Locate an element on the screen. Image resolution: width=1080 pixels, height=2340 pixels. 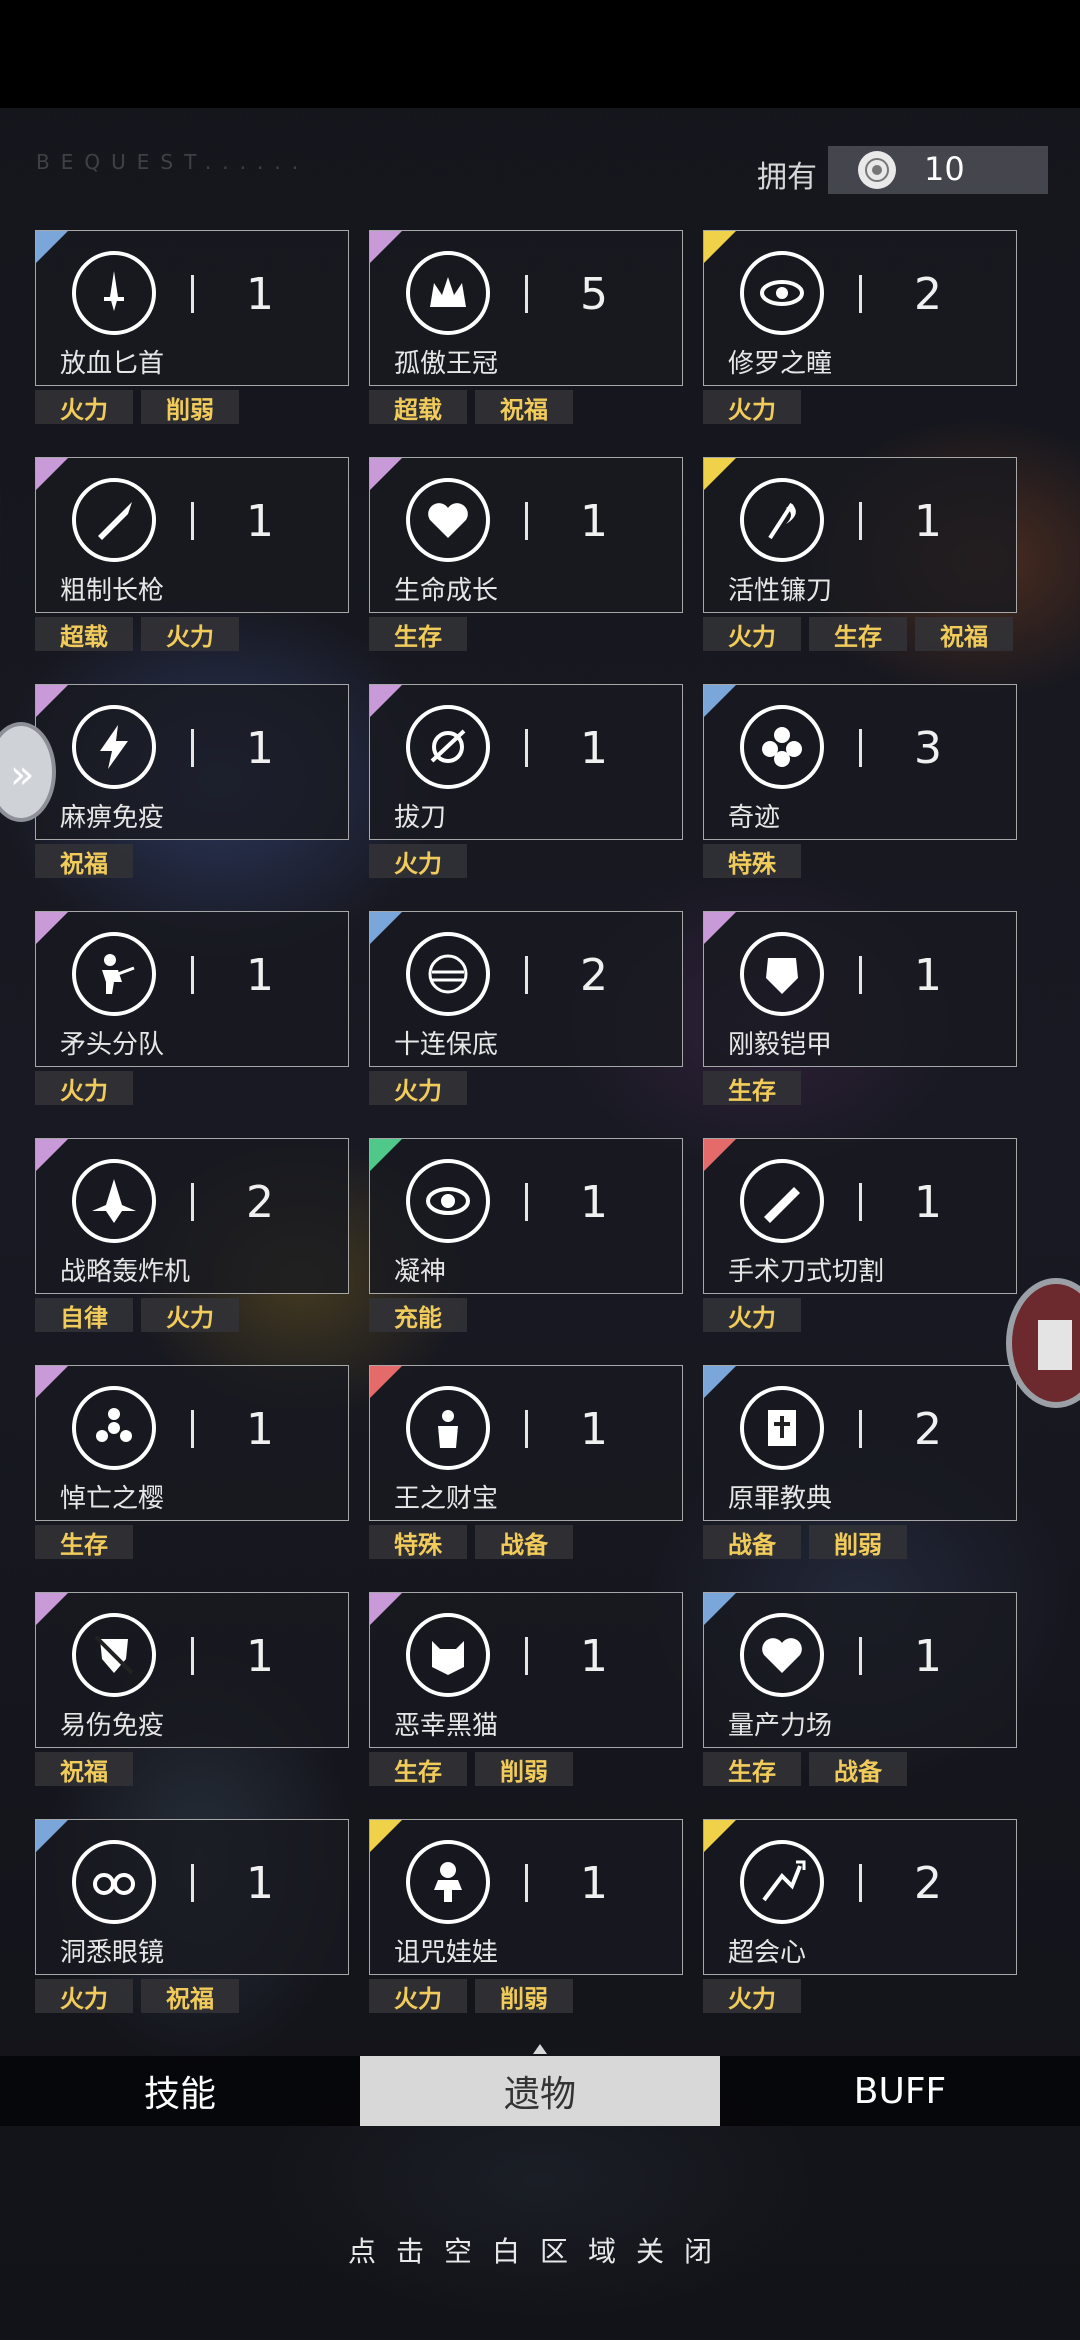
relic-card: 1 量产力场 is located at coordinates (860, 1670).